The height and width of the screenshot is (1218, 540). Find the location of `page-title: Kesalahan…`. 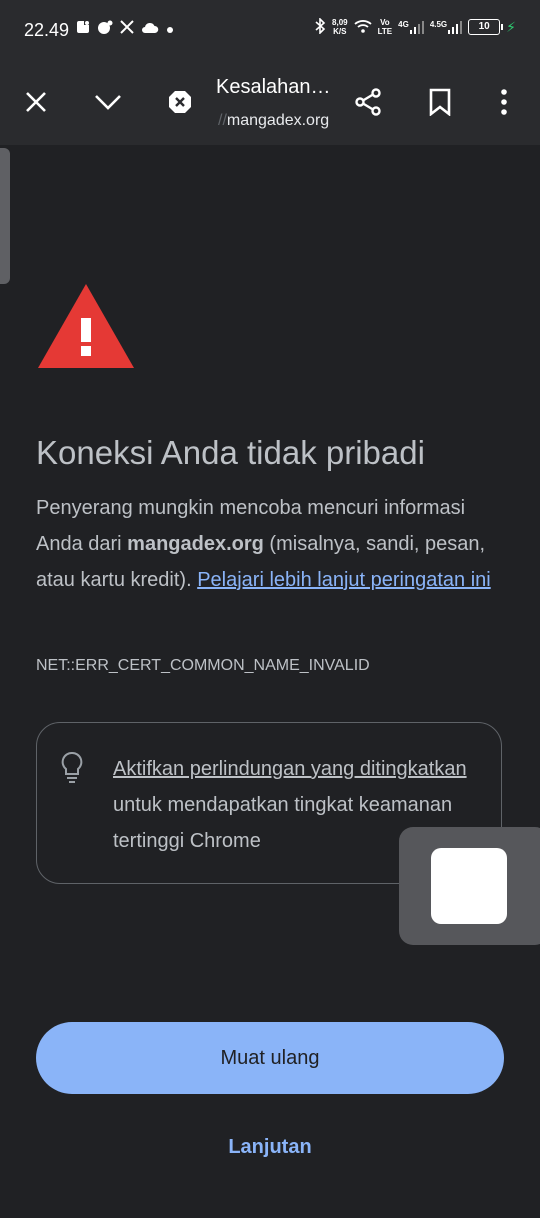

page-title: Kesalahan… is located at coordinates (273, 87).